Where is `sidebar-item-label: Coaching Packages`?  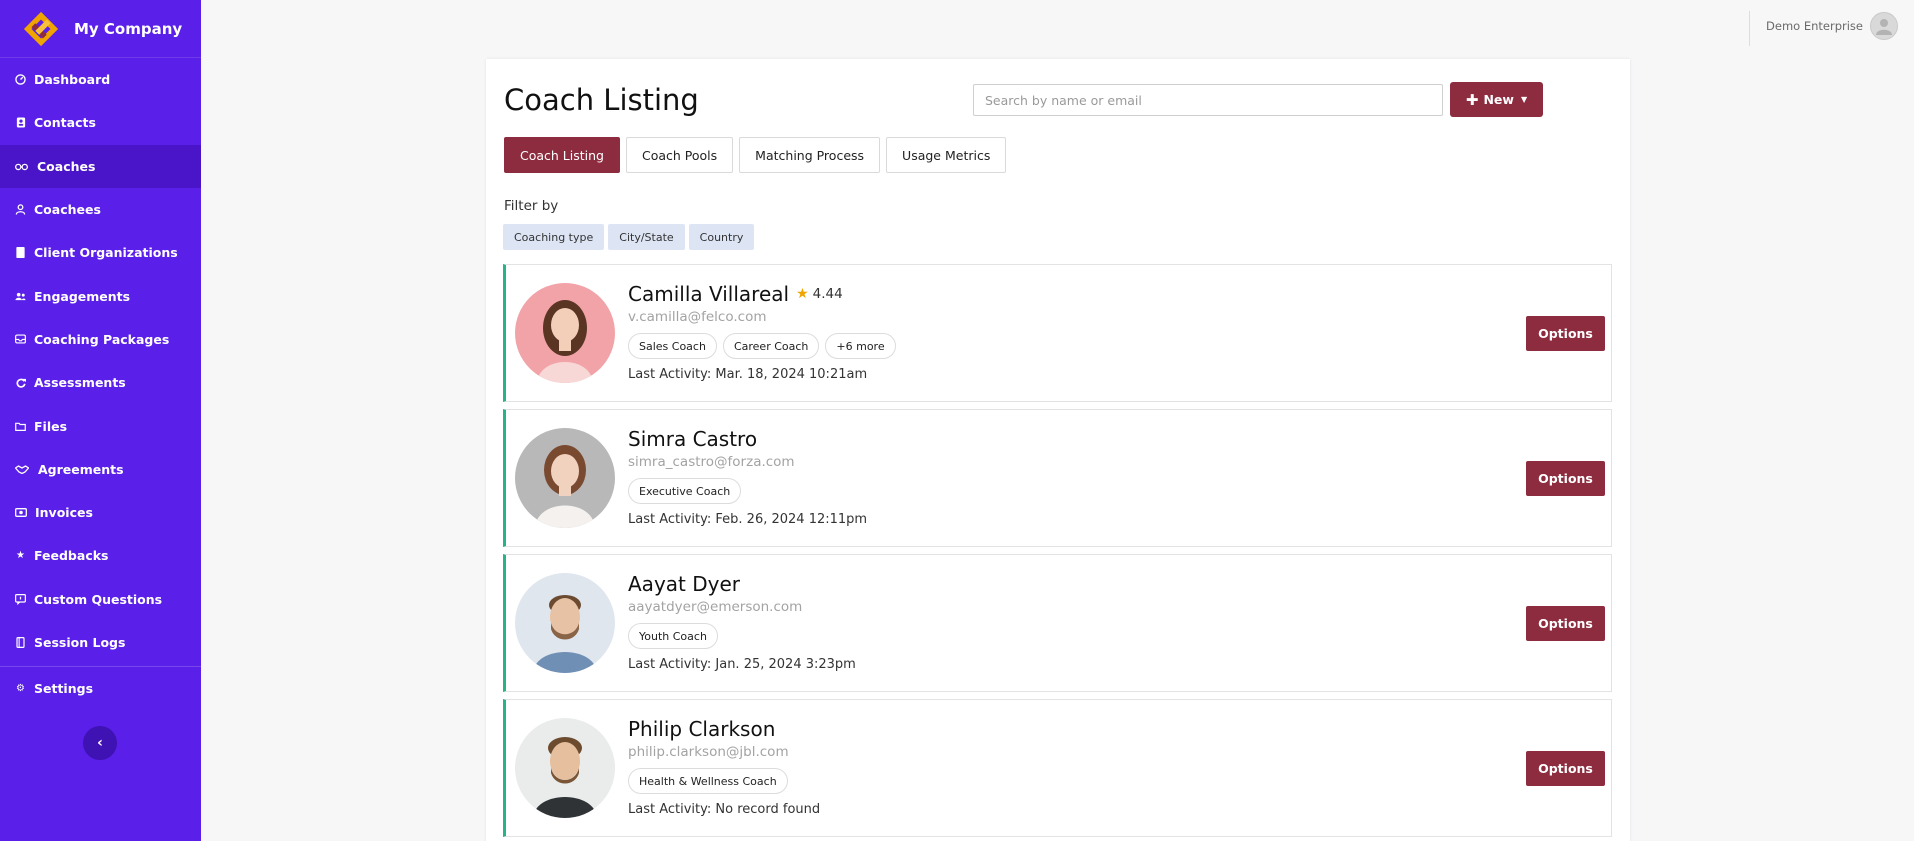 sidebar-item-label: Coaching Packages is located at coordinates (102, 339).